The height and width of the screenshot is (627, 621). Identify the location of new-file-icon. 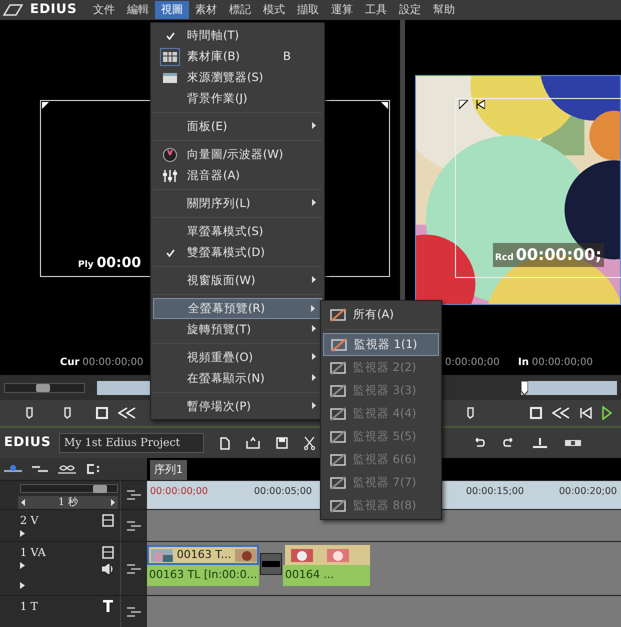
(225, 443).